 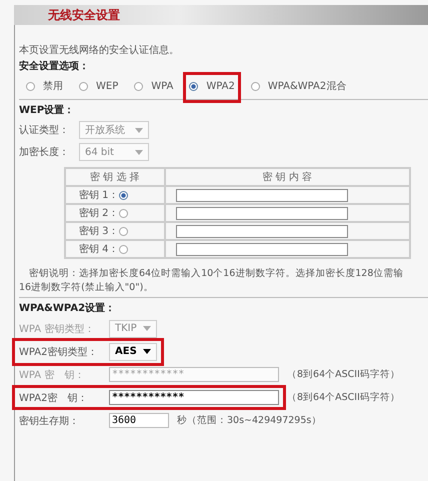 What do you see at coordinates (84, 15) in the screenshot?
I see `page-title: 无线安全设置` at bounding box center [84, 15].